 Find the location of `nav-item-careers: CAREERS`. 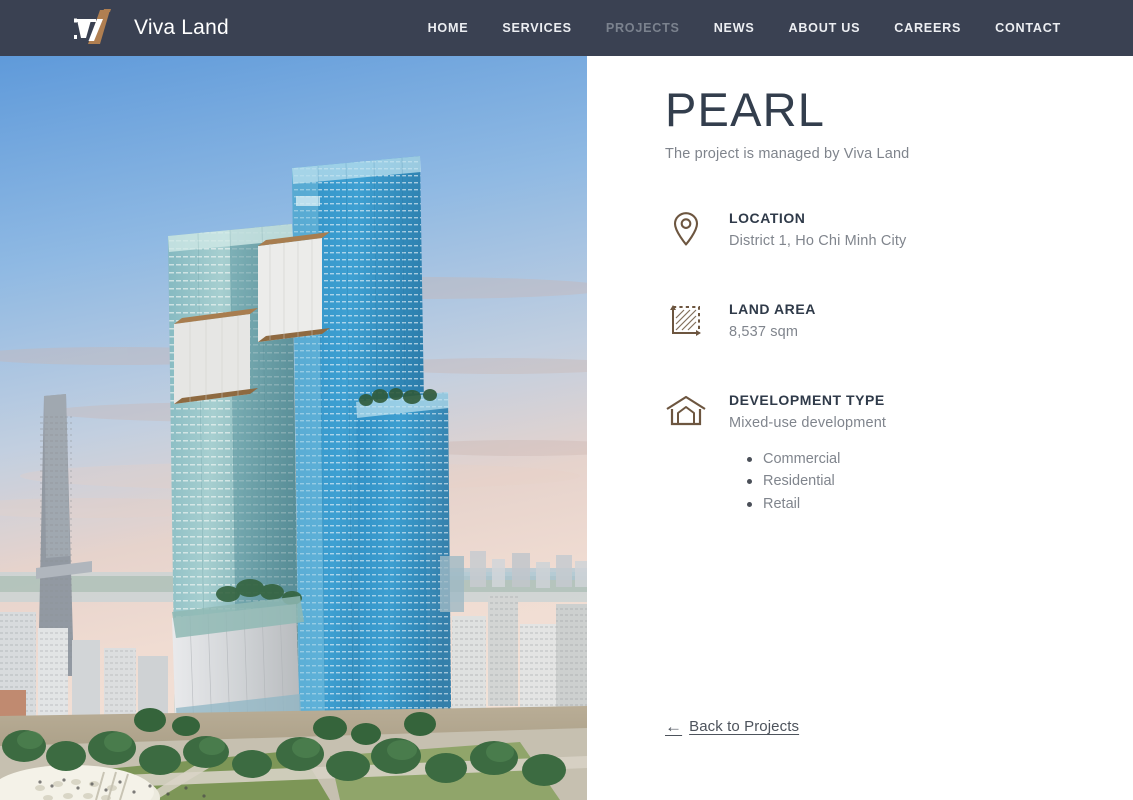

nav-item-careers: CAREERS is located at coordinates (927, 28).